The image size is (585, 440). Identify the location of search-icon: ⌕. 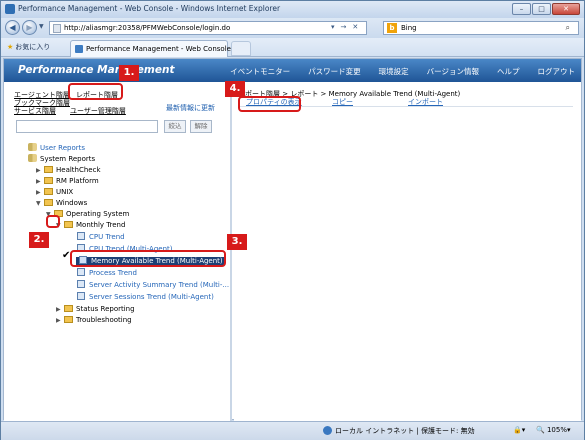
(568, 28).